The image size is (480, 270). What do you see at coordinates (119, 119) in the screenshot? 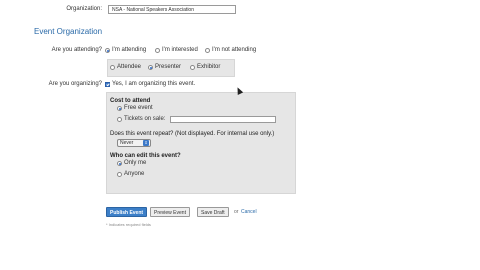
I see `tickets-radio` at bounding box center [119, 119].